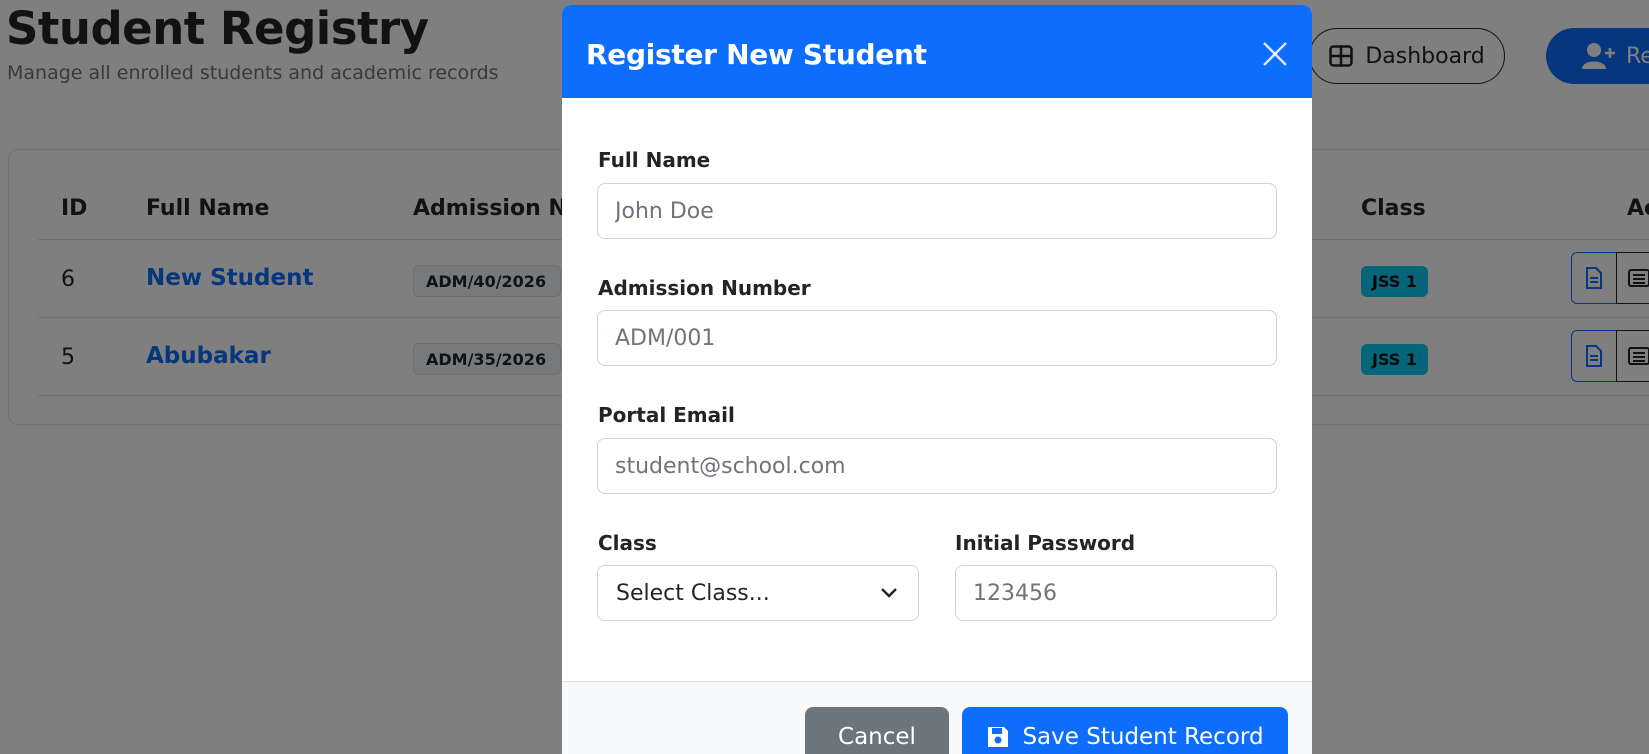 Image resolution: width=1649 pixels, height=754 pixels. What do you see at coordinates (937, 466) in the screenshot?
I see `portal-email-input` at bounding box center [937, 466].